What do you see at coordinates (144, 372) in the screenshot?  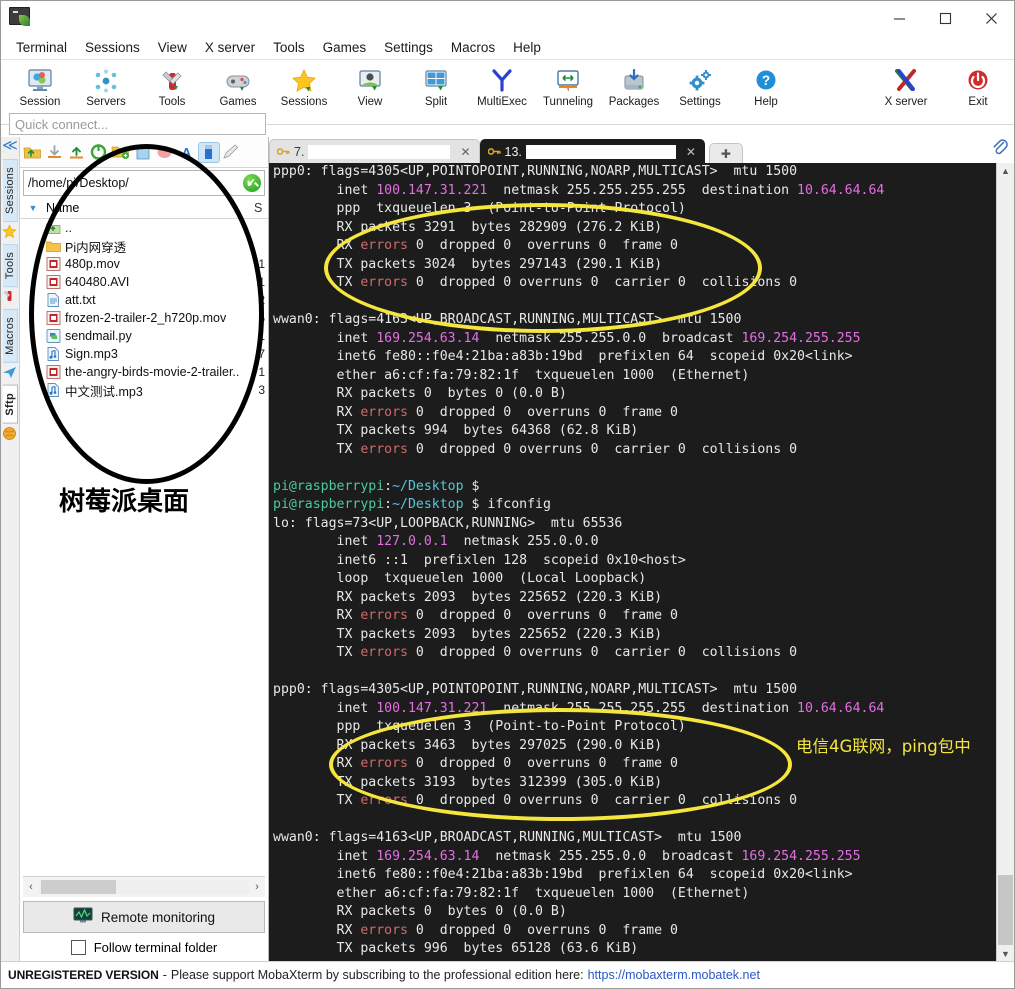 I see `file-row: the-angry-birds-movie-2-trailer.. 1` at bounding box center [144, 372].